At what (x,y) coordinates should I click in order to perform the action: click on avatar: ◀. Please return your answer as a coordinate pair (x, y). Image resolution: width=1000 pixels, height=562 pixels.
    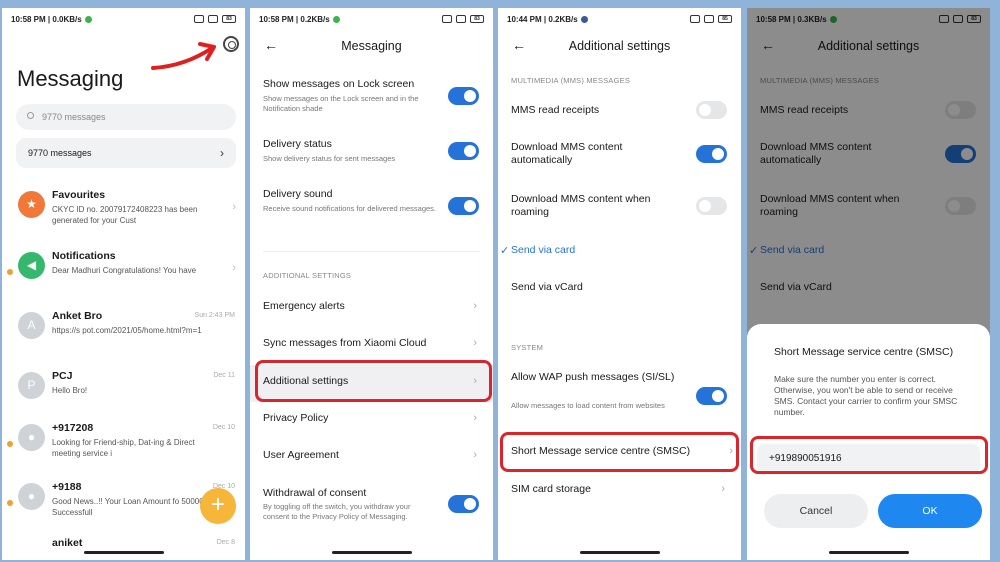
    Looking at the image, I should click on (31, 265).